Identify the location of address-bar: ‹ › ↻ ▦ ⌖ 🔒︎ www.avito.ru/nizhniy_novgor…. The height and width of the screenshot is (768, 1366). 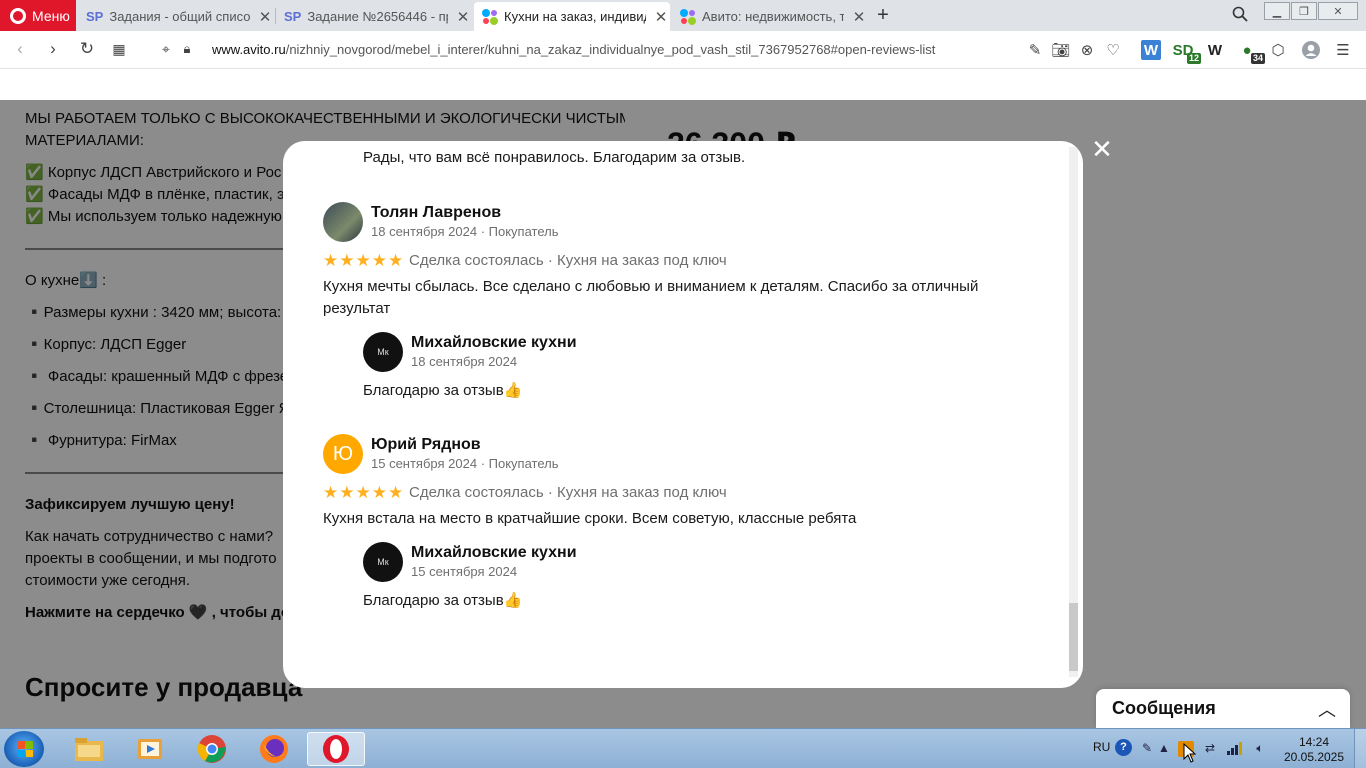
(683, 50).